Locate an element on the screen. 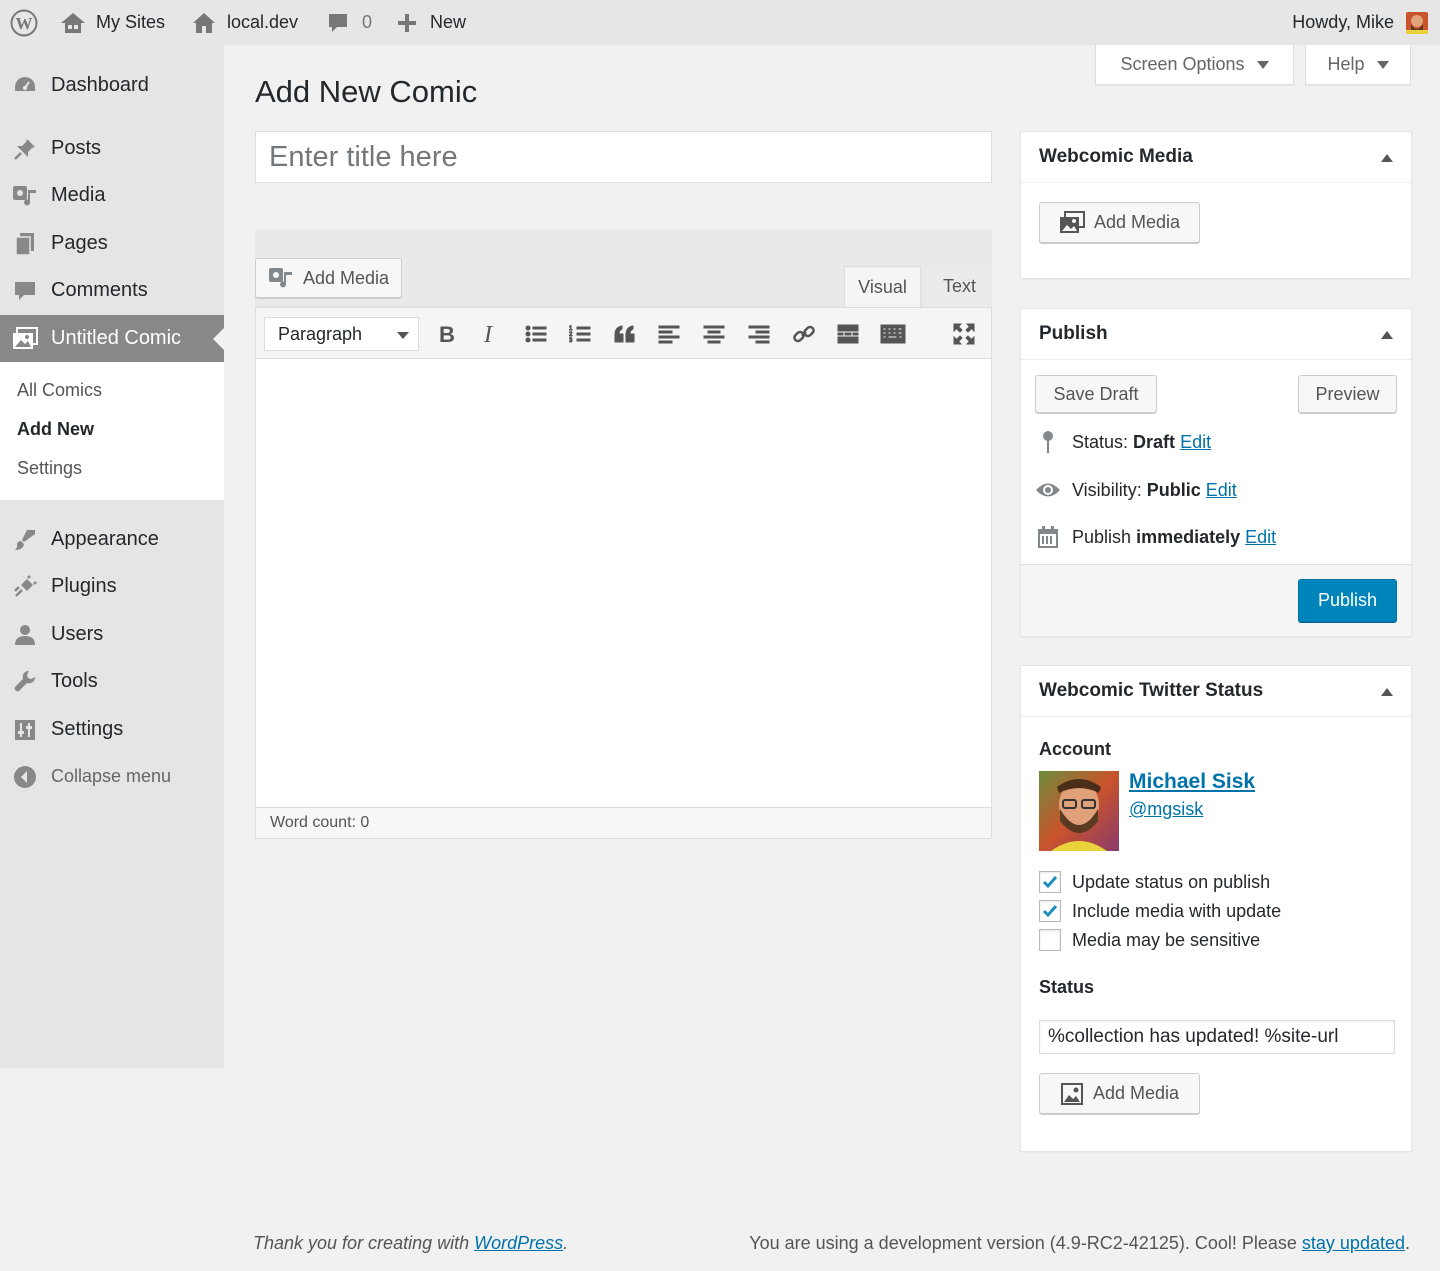 The image size is (1440, 1271). toolbar-toggle-button is located at coordinates (893, 334).